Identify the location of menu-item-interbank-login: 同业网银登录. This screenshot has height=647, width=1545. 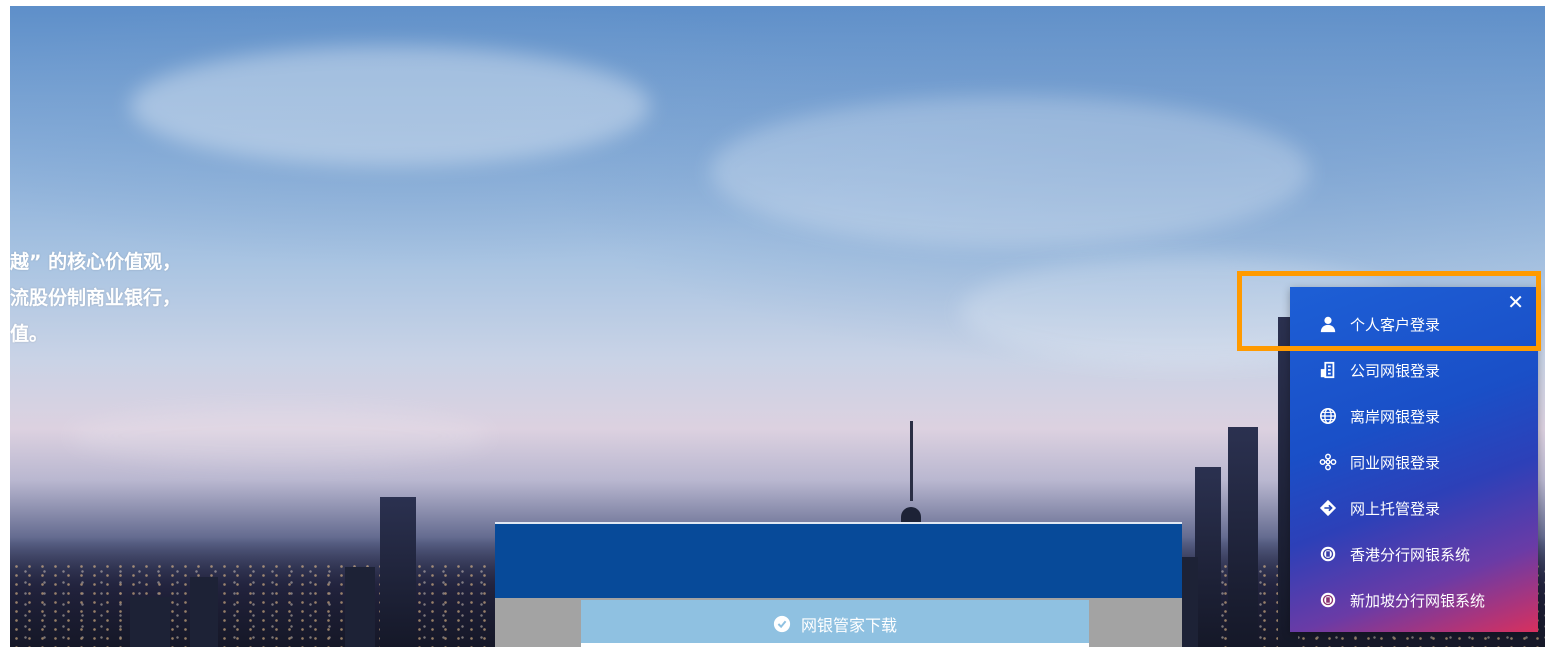
(1379, 462).